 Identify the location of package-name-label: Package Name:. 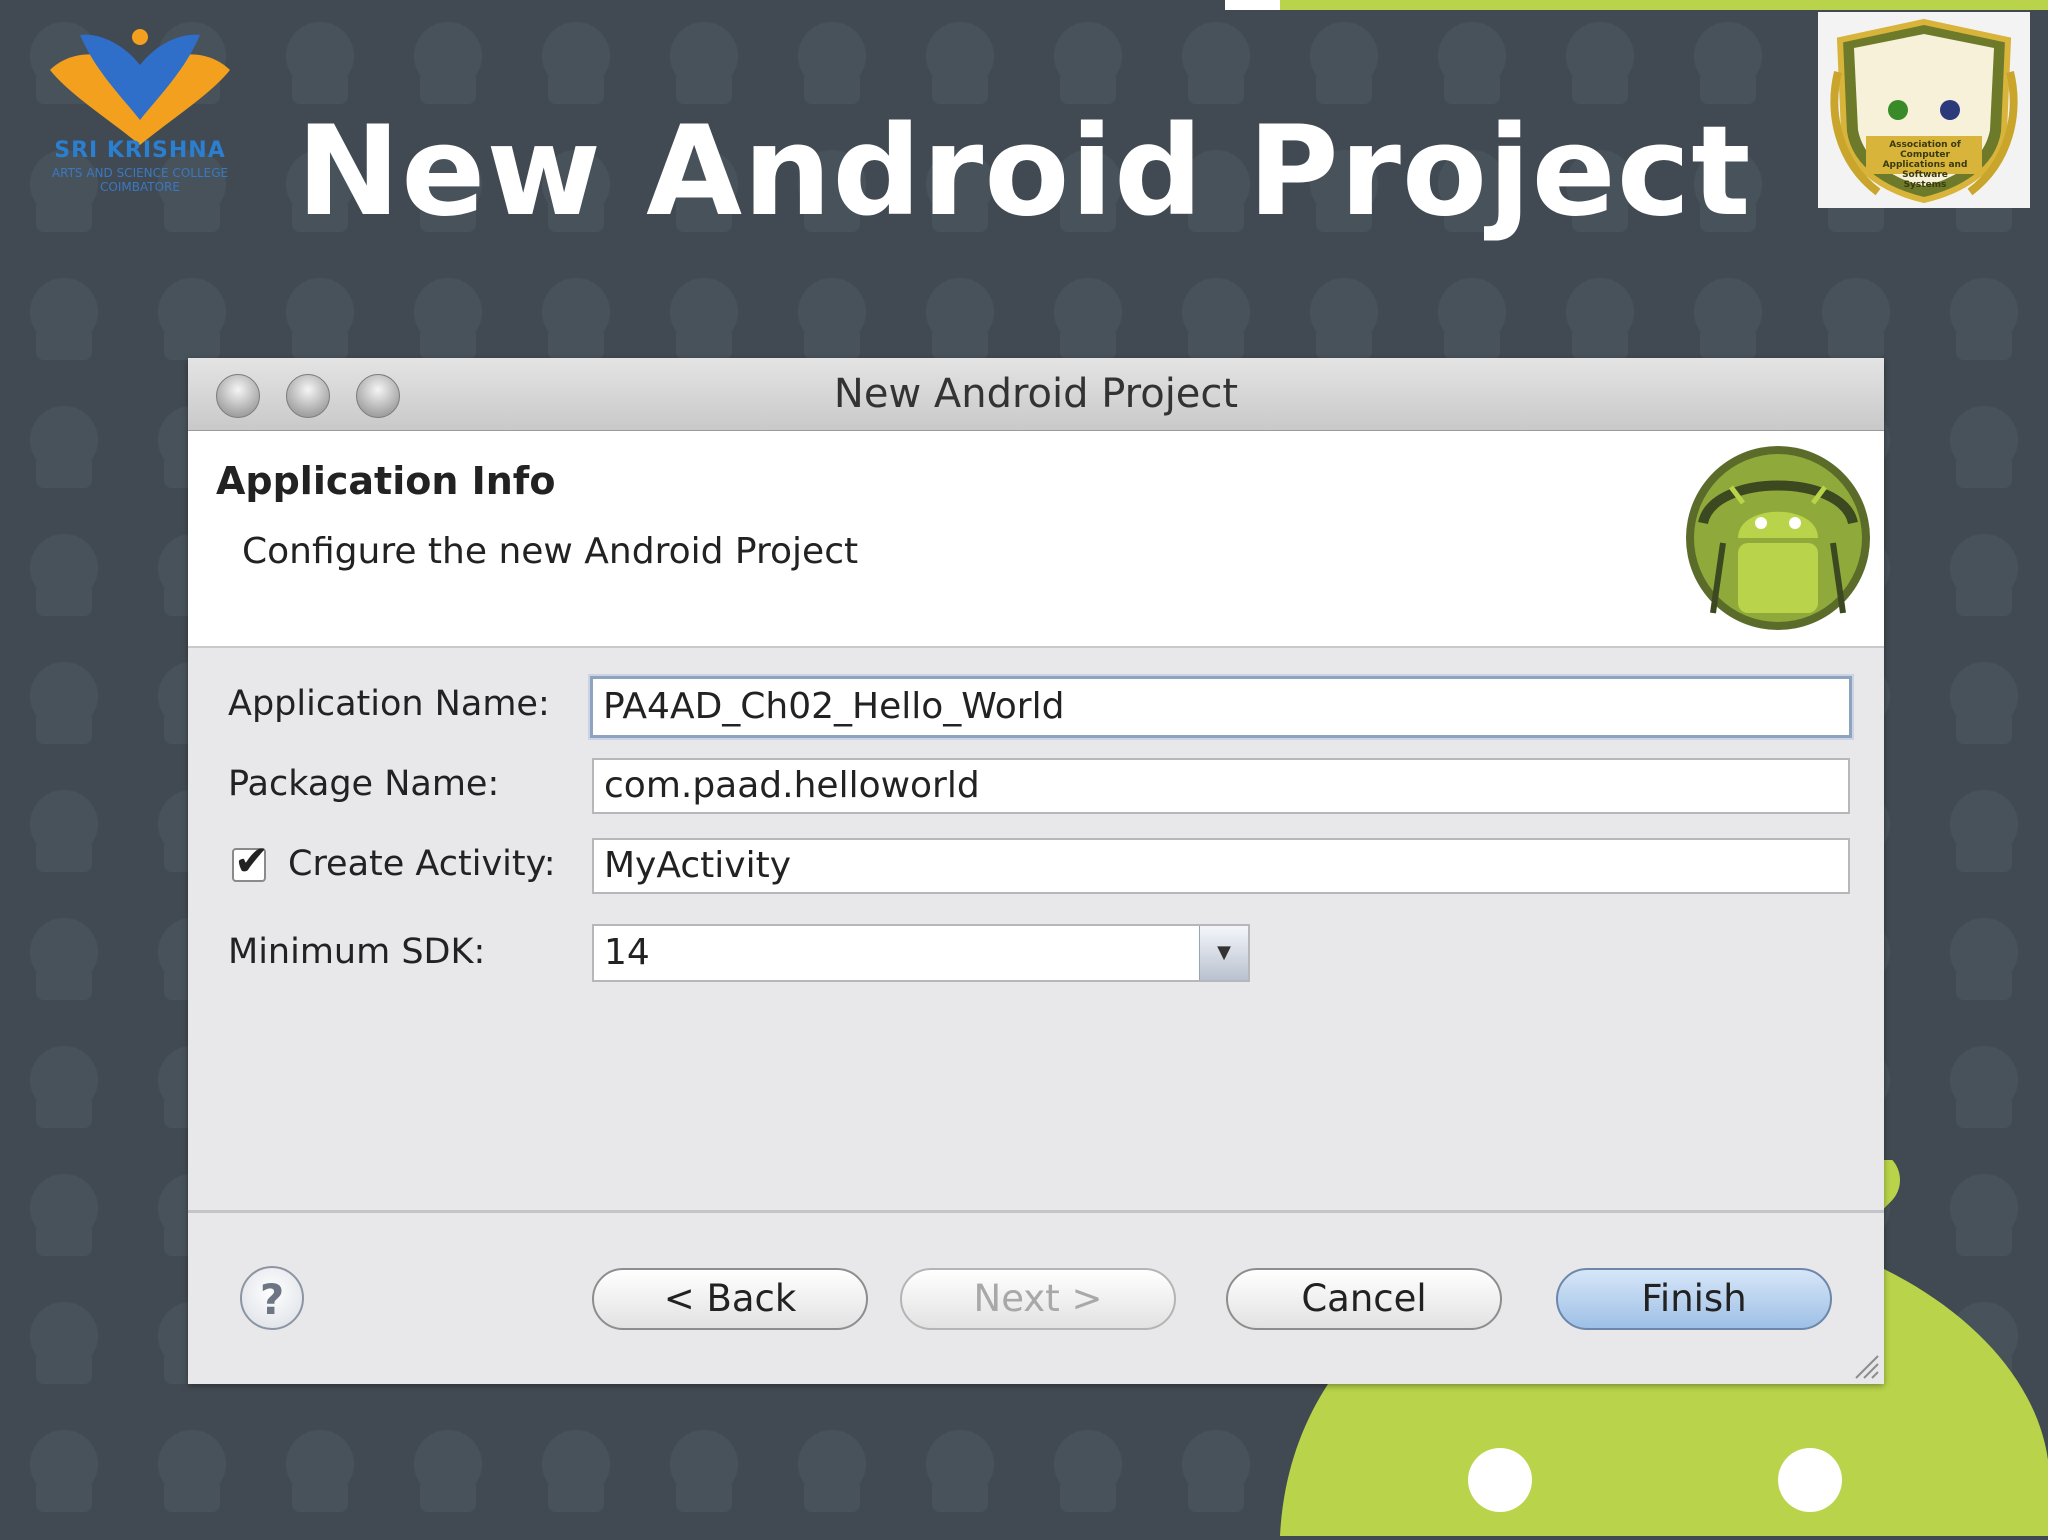
(364, 784).